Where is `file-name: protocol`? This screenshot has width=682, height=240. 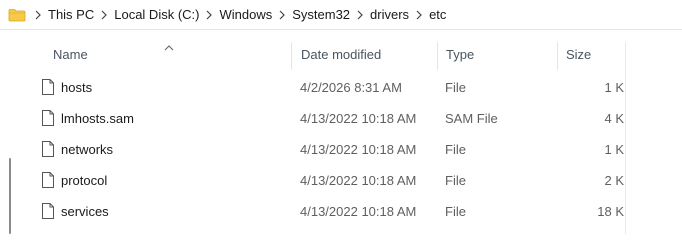
file-name: protocol is located at coordinates (84, 180).